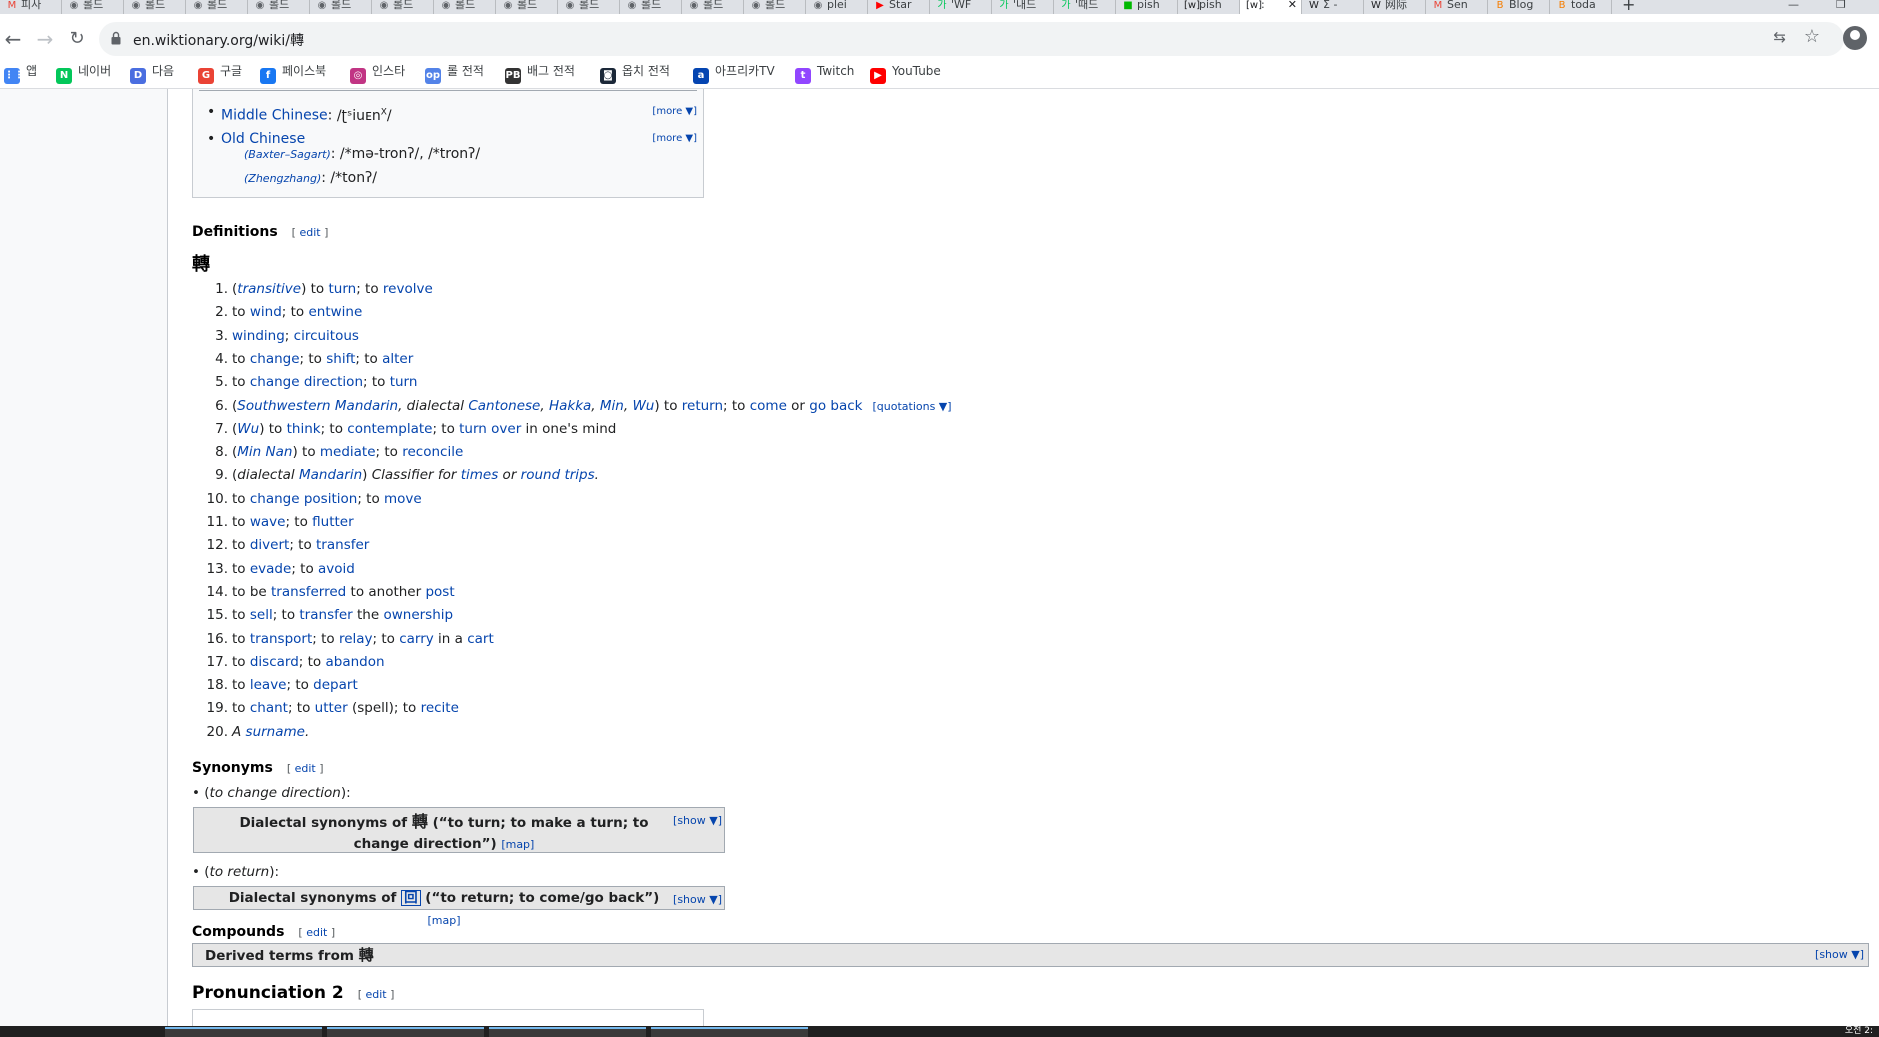  What do you see at coordinates (248, 429) in the screenshot?
I see `definition-link: Wu` at bounding box center [248, 429].